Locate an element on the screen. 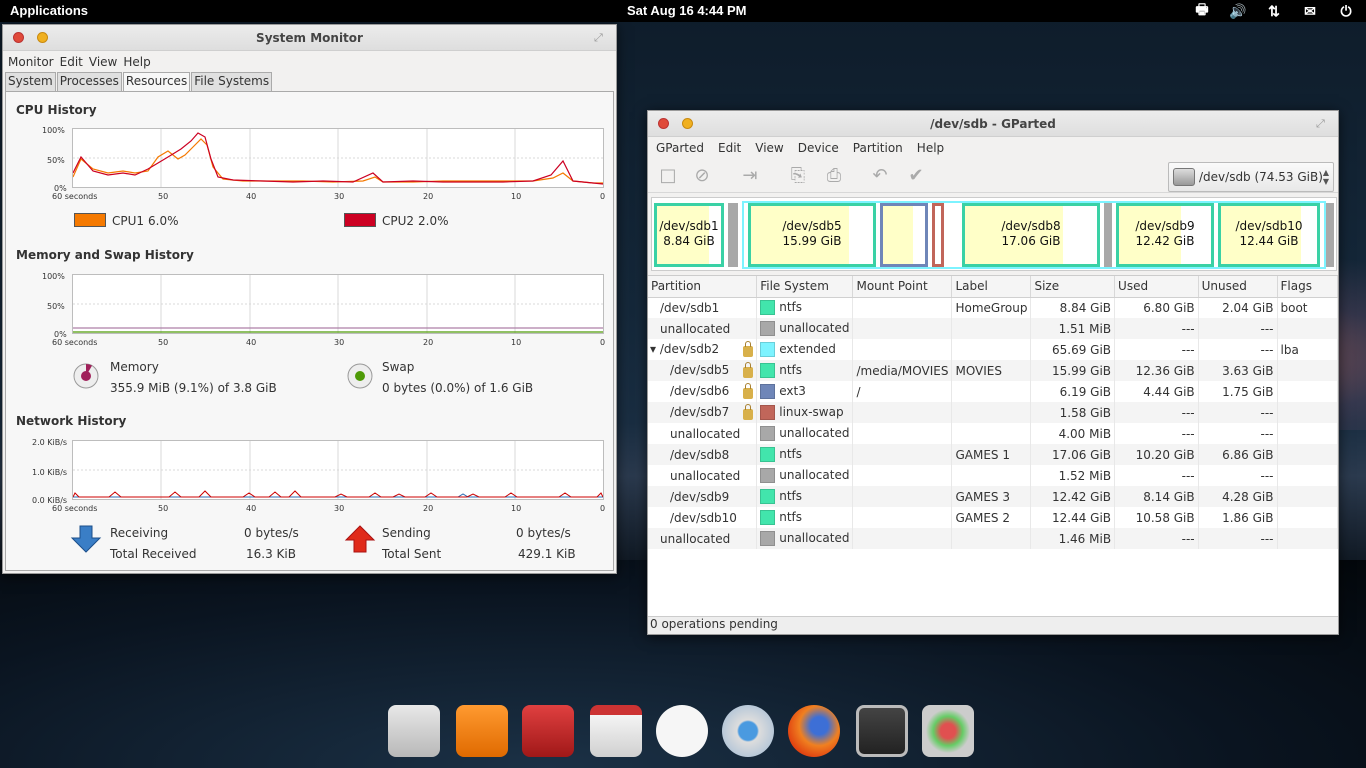  total-sent-label: Total Sent is located at coordinates (412, 554).